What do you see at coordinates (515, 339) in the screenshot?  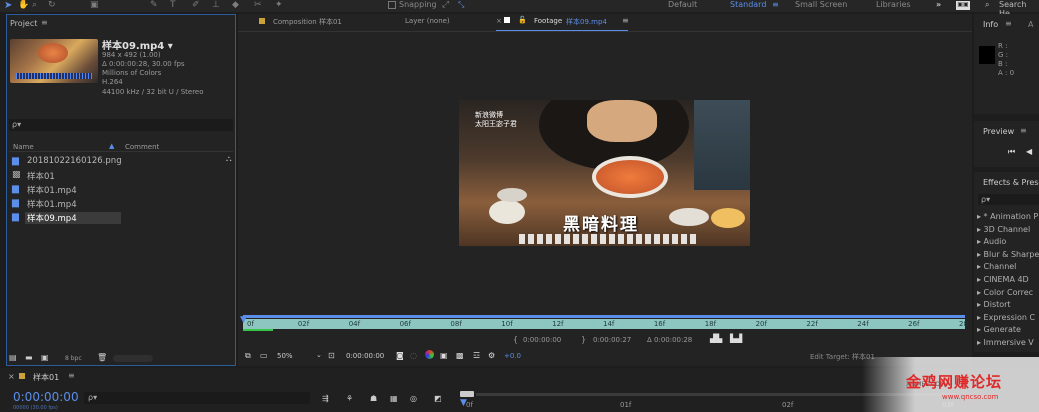 I see `in-point-icon: {` at bounding box center [515, 339].